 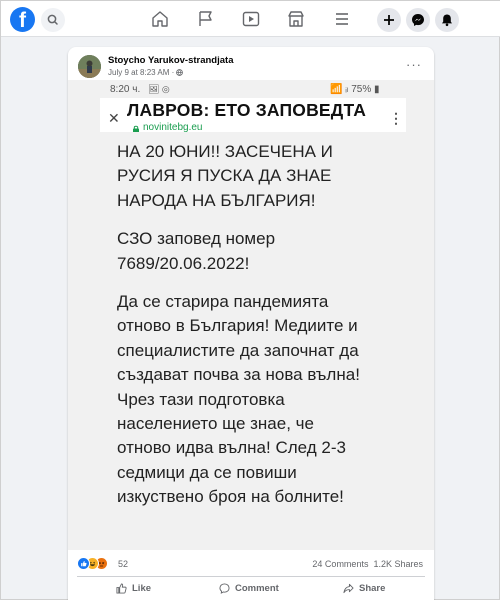 I want to click on post-options-button: ···, so click(x=414, y=64).